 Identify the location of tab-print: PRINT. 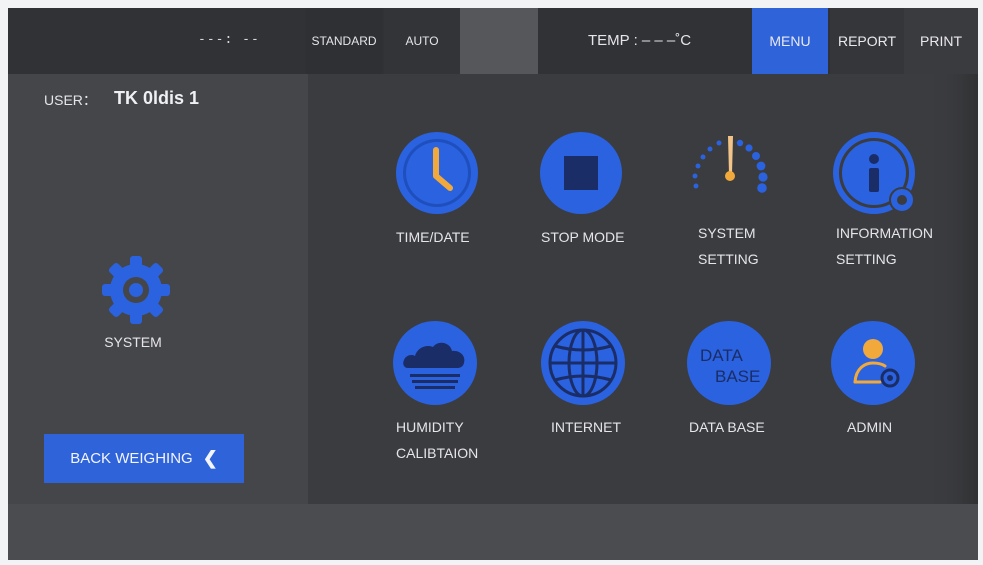
(941, 41).